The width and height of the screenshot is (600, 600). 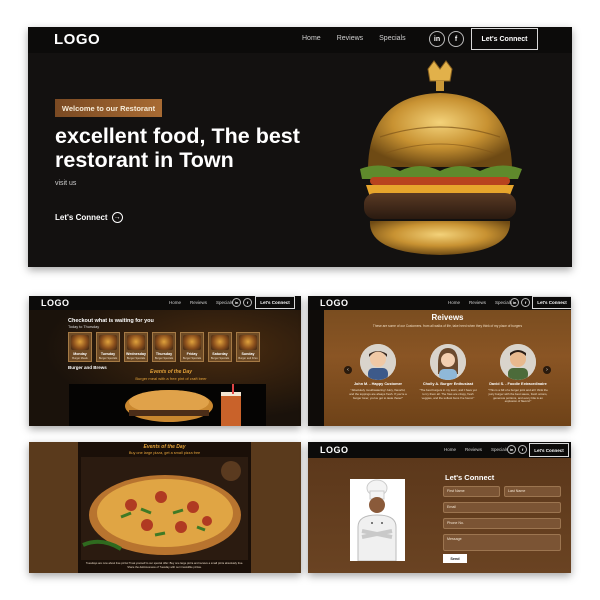 I want to click on chef-image, so click(x=377, y=520).